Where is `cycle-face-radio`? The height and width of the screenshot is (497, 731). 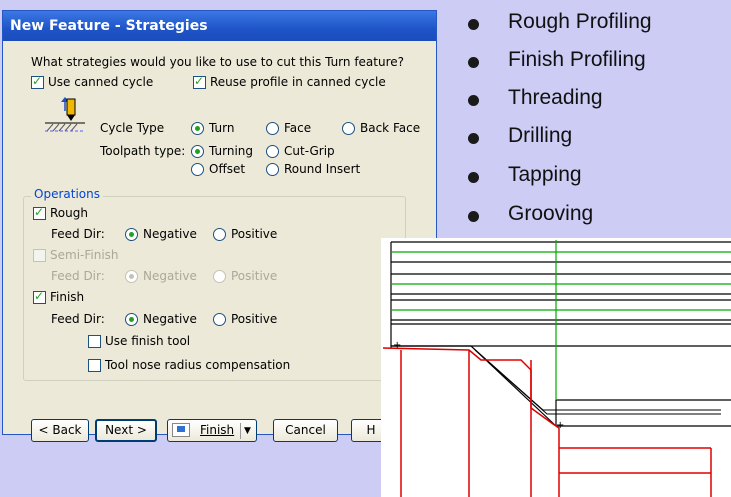 cycle-face-radio is located at coordinates (272, 128).